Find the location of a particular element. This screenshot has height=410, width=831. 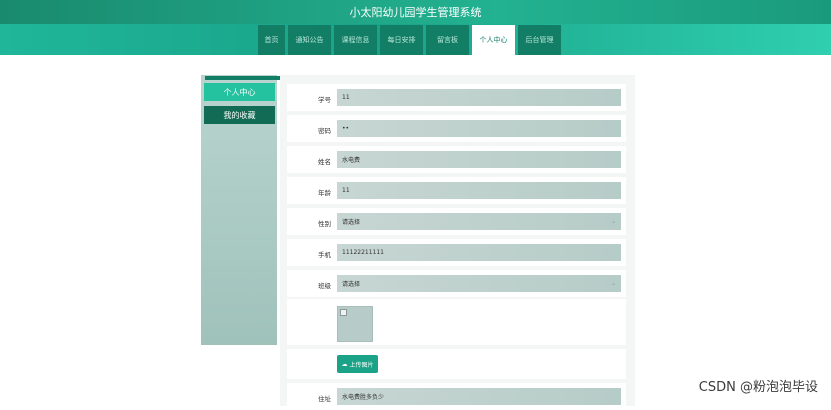

nav-courses: 课程信息 is located at coordinates (355, 40).